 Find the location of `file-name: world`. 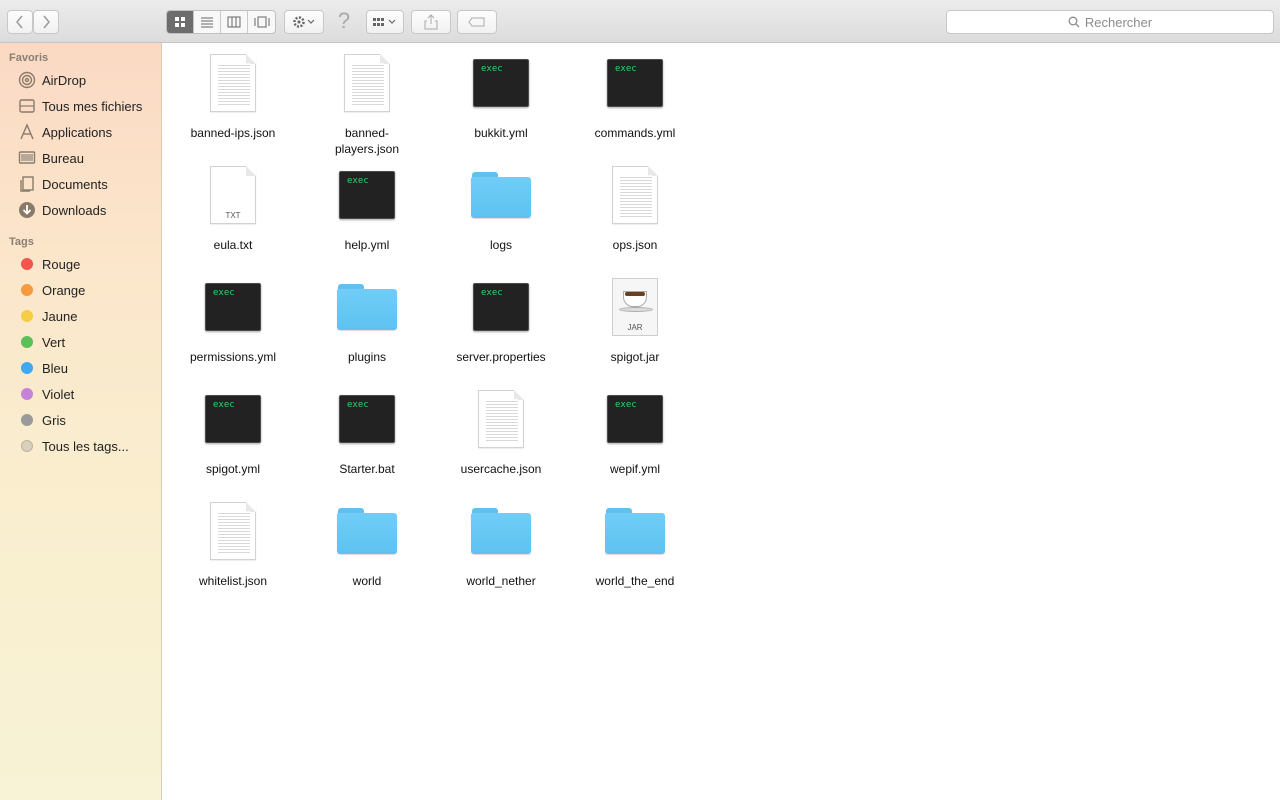

file-name: world is located at coordinates (367, 581).